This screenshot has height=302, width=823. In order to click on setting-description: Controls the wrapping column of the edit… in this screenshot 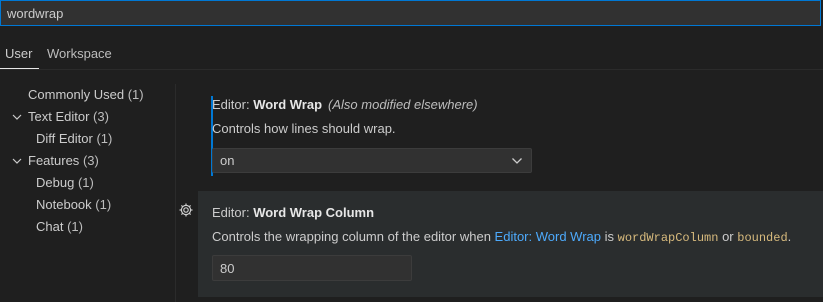, I will do `click(501, 237)`.